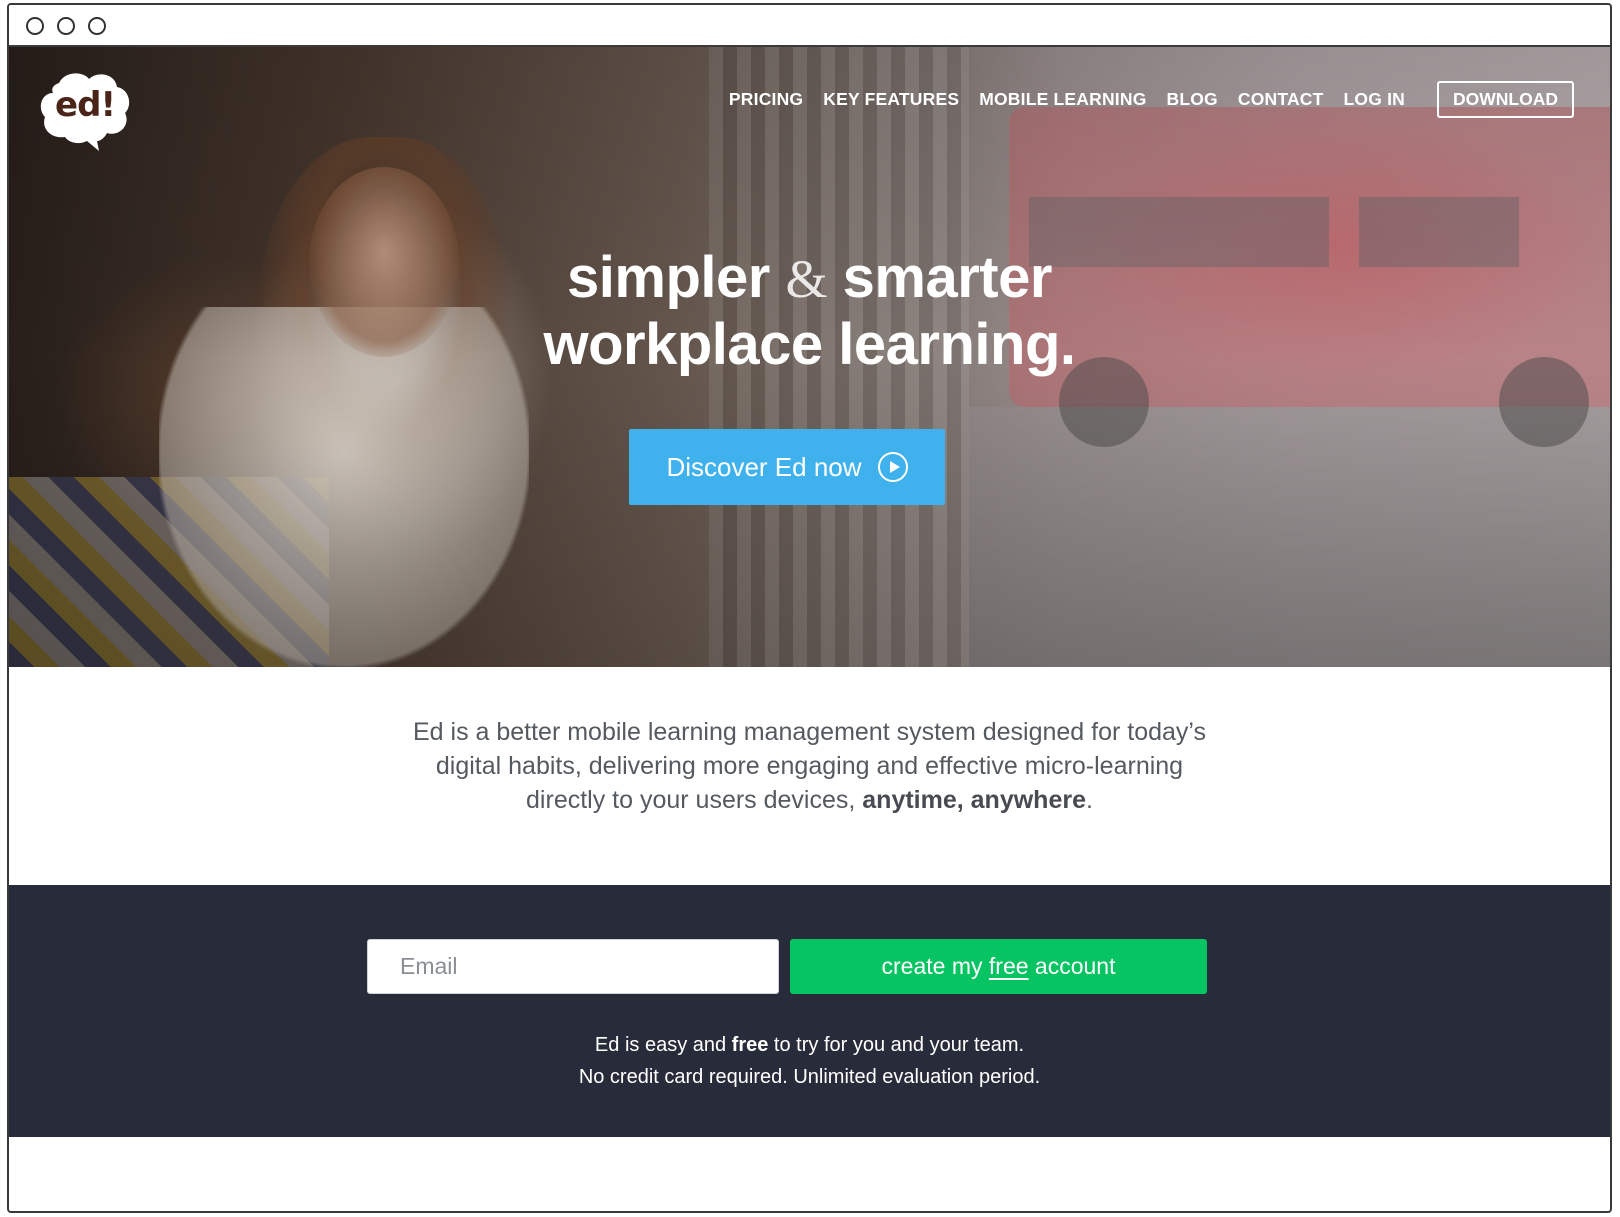 The width and height of the screenshot is (1620, 1217). I want to click on play-circle-icon, so click(892, 467).